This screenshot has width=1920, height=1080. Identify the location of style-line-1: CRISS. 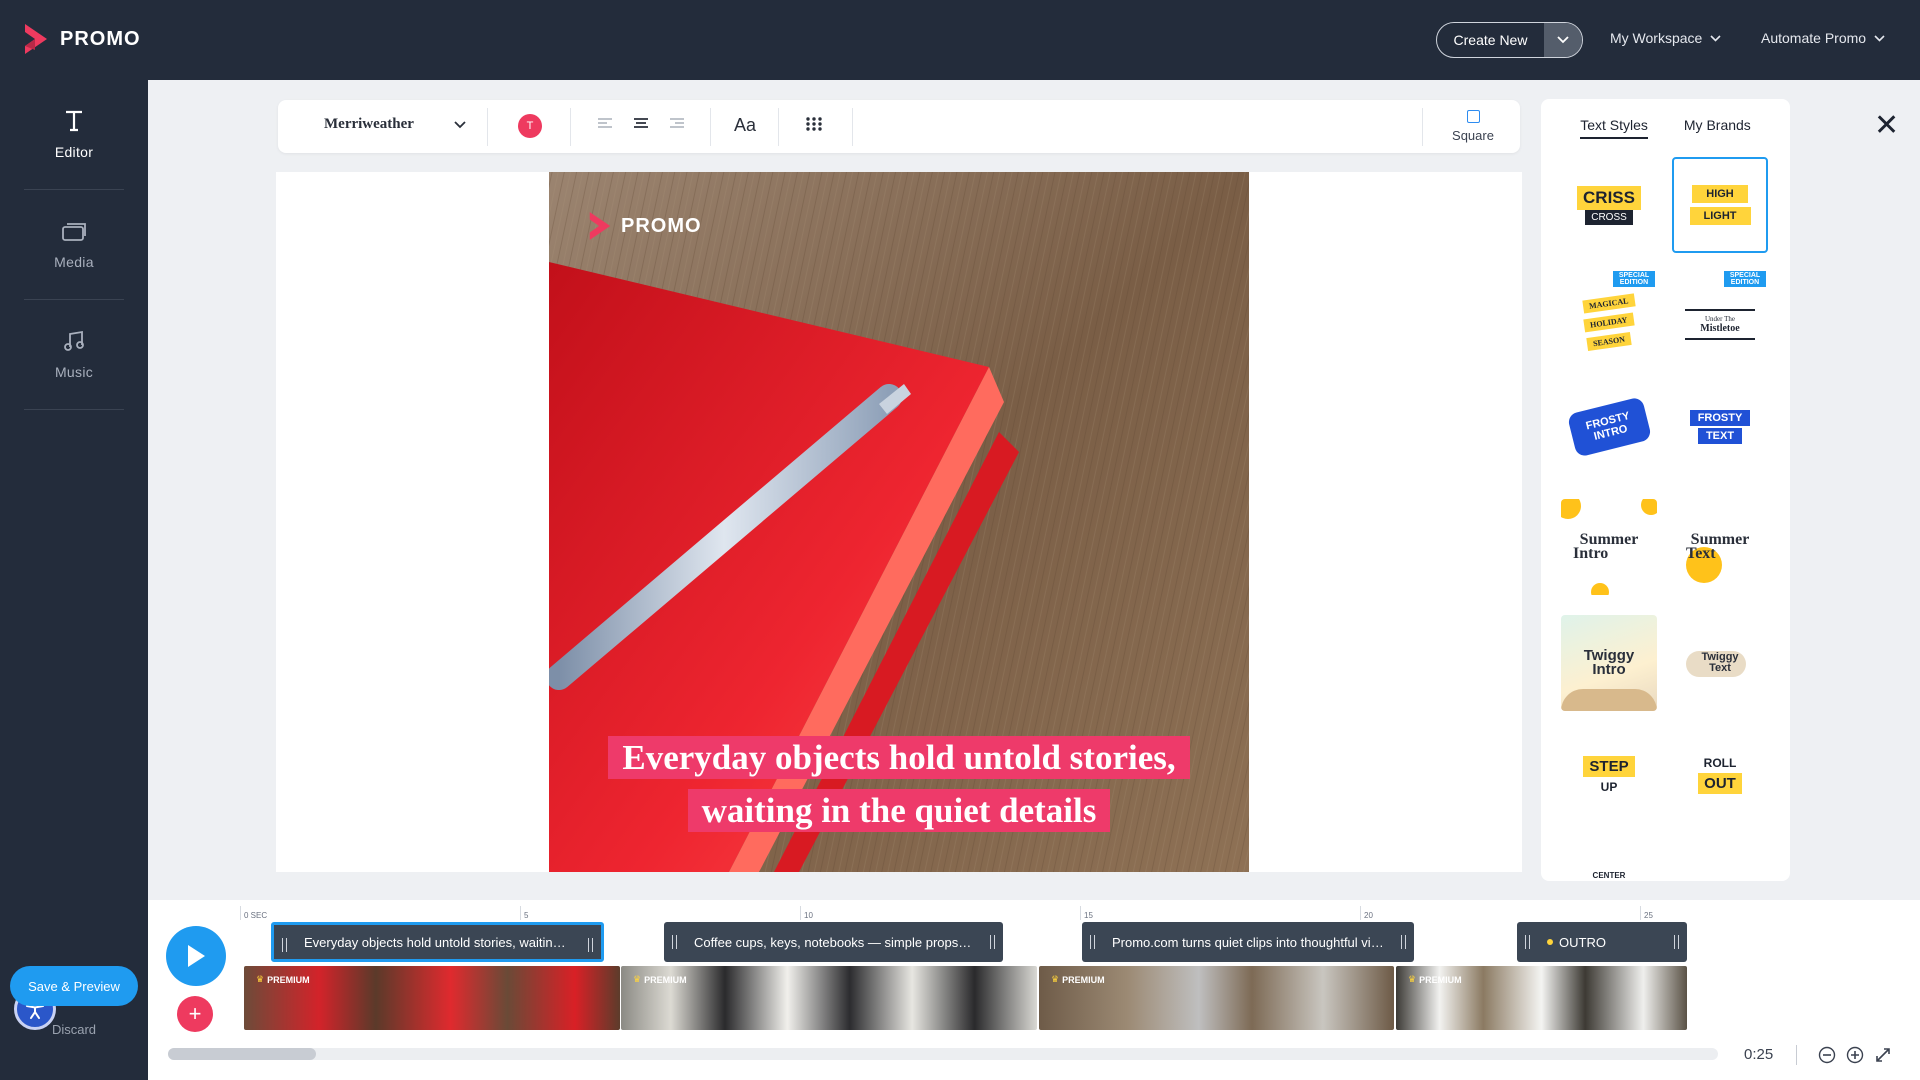
(1609, 197).